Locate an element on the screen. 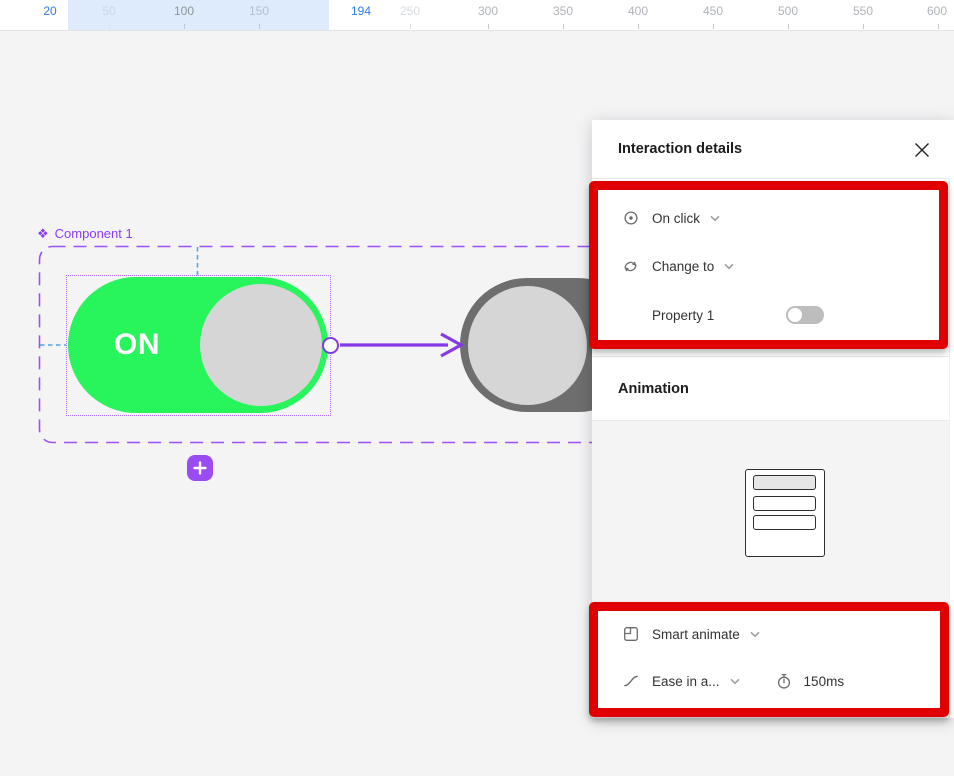  panel-title: Interaction details is located at coordinates (680, 149).